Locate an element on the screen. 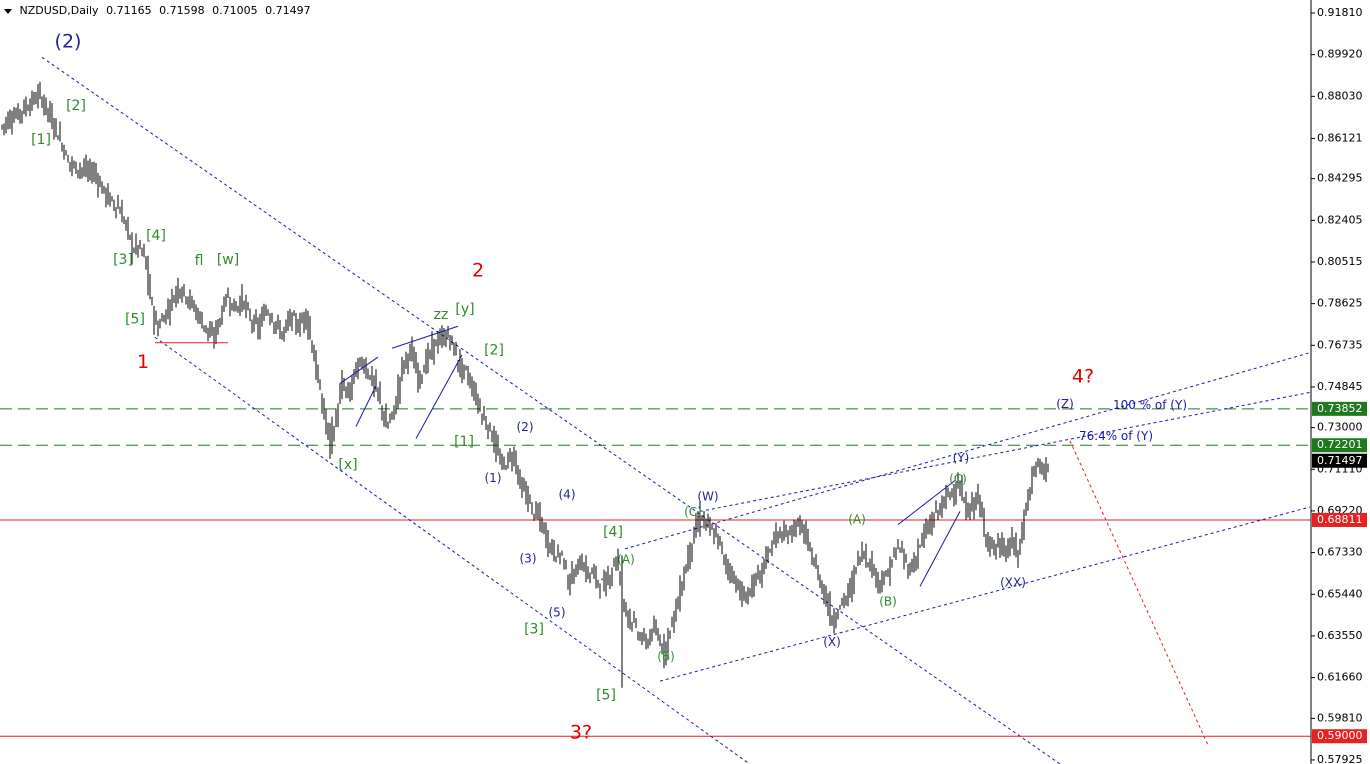 Image resolution: width=1370 pixels, height=764 pixels. price-tag-2: 0.71497 is located at coordinates (1340, 460).